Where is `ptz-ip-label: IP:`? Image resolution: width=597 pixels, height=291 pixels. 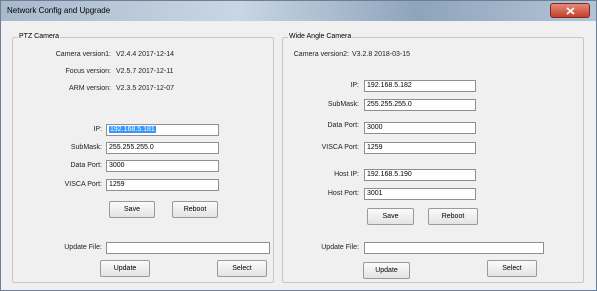 ptz-ip-label: IP: is located at coordinates (97, 129).